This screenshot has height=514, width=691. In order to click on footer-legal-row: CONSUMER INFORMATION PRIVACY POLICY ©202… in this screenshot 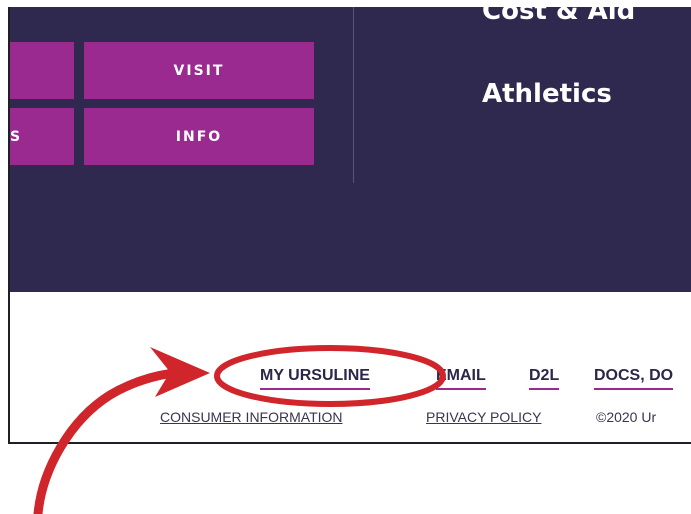, I will do `click(350, 421)`.